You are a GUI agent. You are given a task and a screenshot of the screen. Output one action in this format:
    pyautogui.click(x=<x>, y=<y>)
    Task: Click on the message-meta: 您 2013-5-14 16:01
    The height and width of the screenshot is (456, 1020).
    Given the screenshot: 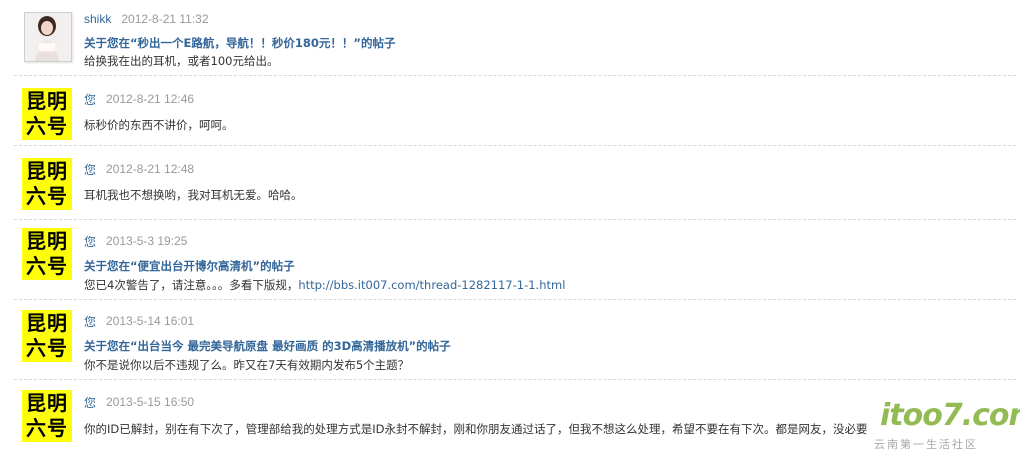 What is the action you would take?
    pyautogui.click(x=139, y=321)
    